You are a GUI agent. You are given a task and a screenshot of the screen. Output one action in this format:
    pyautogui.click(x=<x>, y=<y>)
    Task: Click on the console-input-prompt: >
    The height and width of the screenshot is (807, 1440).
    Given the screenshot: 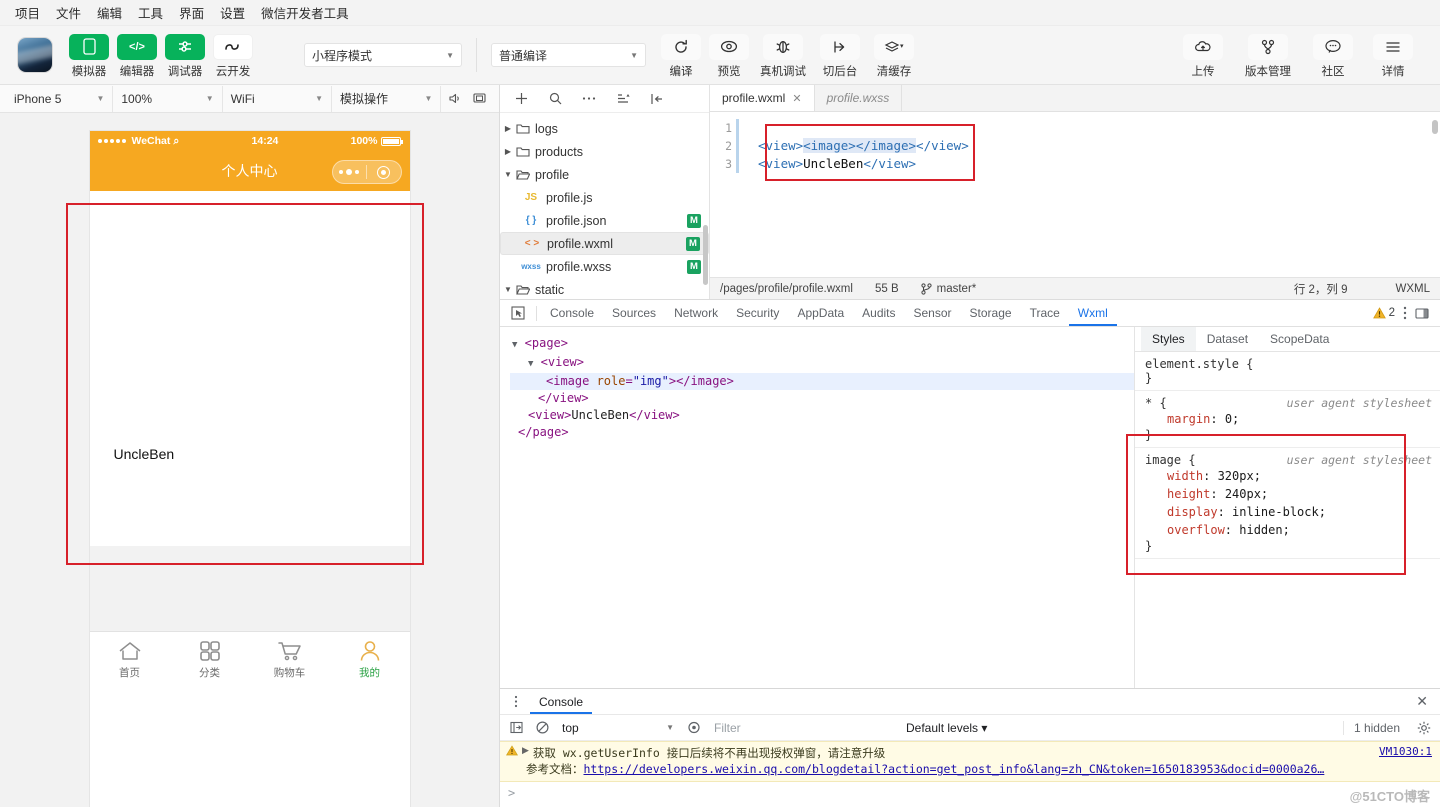 What is the action you would take?
    pyautogui.click(x=970, y=793)
    